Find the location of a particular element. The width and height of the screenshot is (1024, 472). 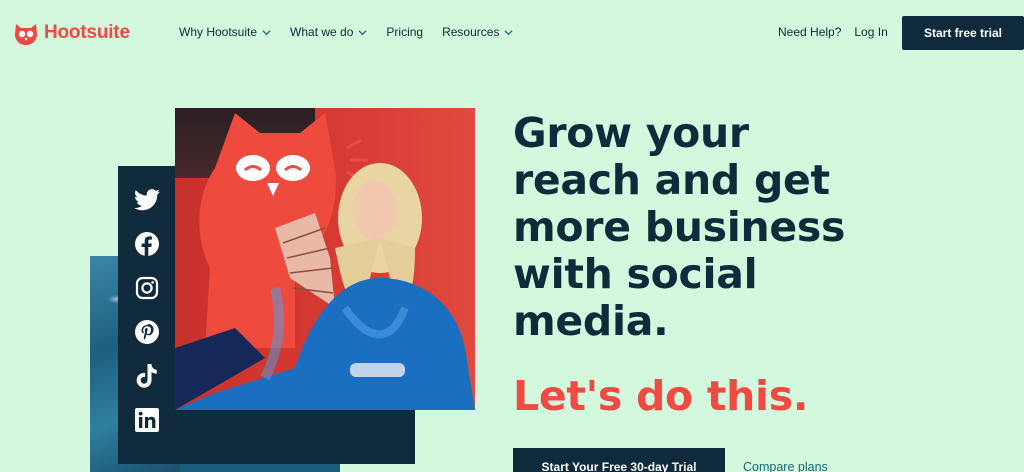

menu-item-why-hootsuite: Why Hootsuite is located at coordinates (225, 32).